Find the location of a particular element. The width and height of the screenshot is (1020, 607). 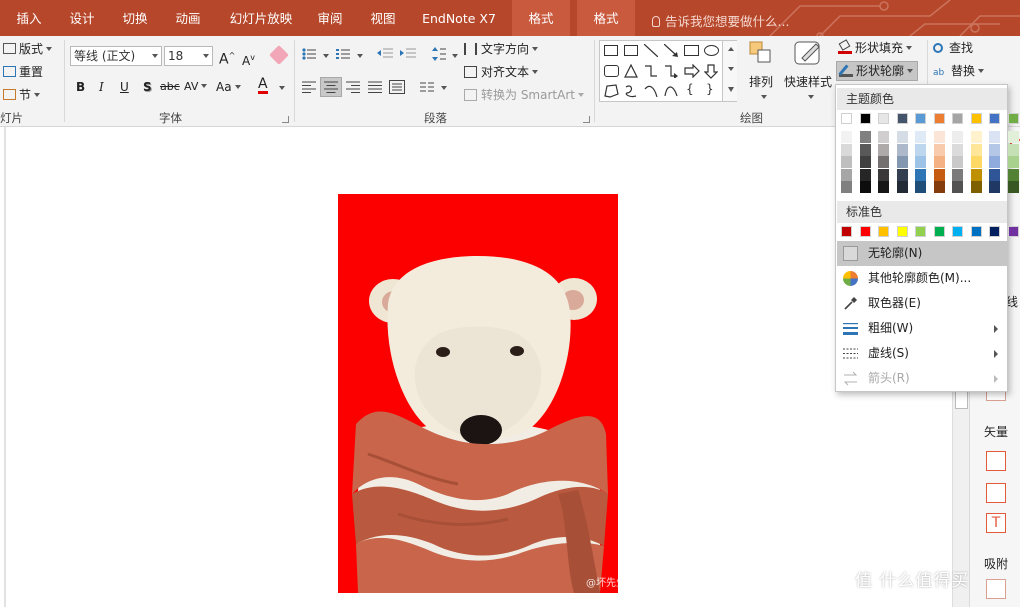

arrange-button is located at coordinates (762, 55).